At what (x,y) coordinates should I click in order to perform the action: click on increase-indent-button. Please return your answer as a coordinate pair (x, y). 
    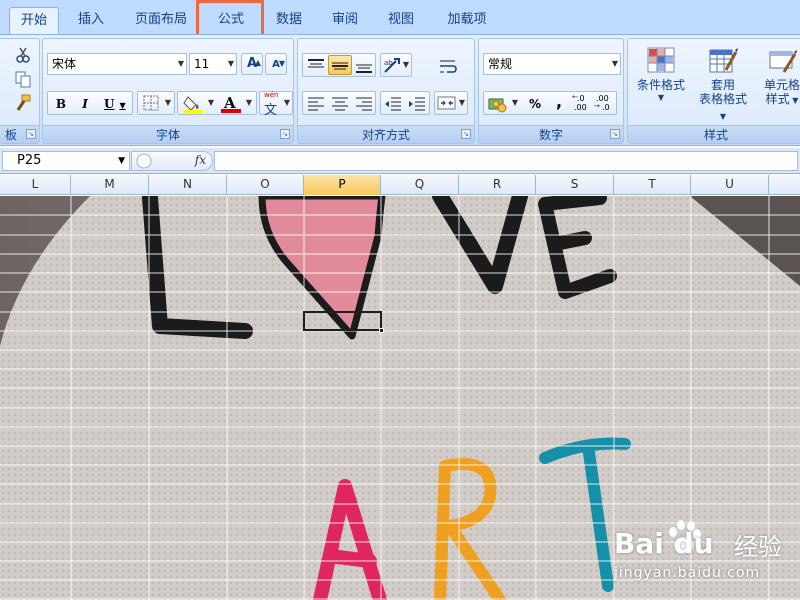
    Looking at the image, I should click on (417, 103).